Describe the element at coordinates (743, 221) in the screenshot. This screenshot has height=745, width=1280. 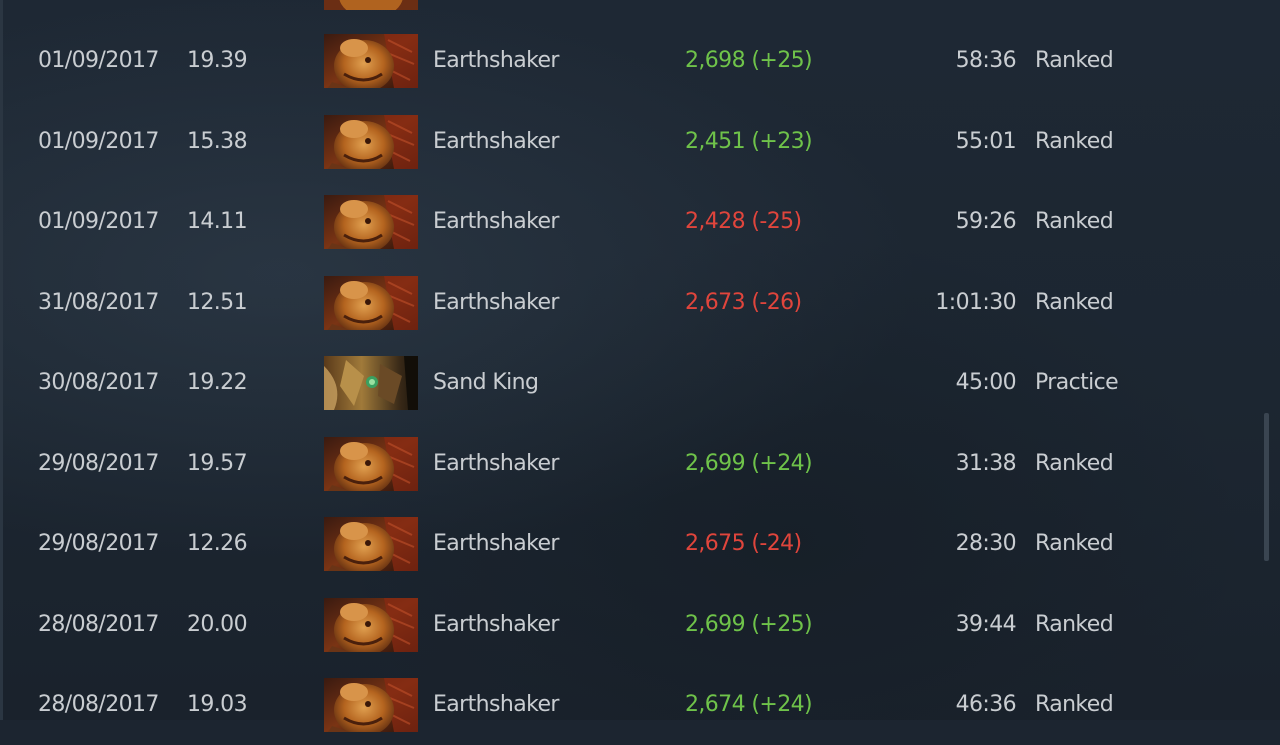
I see `mmr-change: 2,428 (-25)` at that location.